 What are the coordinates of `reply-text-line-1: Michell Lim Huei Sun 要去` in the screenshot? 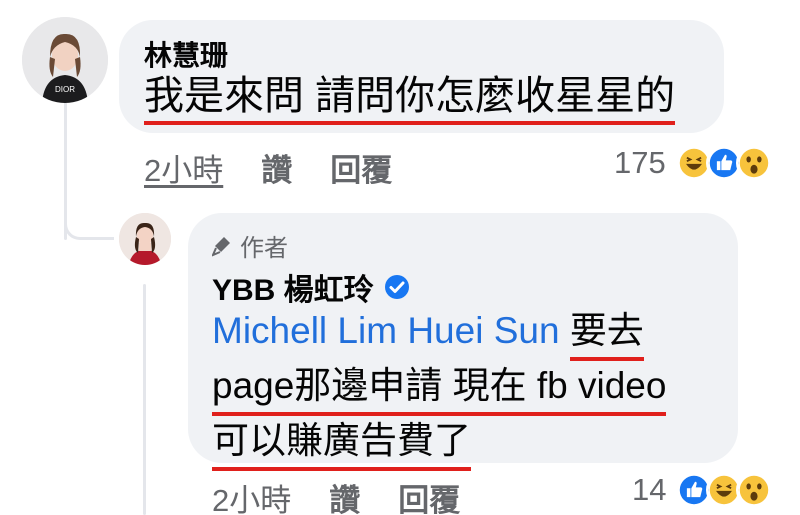 It's located at (439, 333).